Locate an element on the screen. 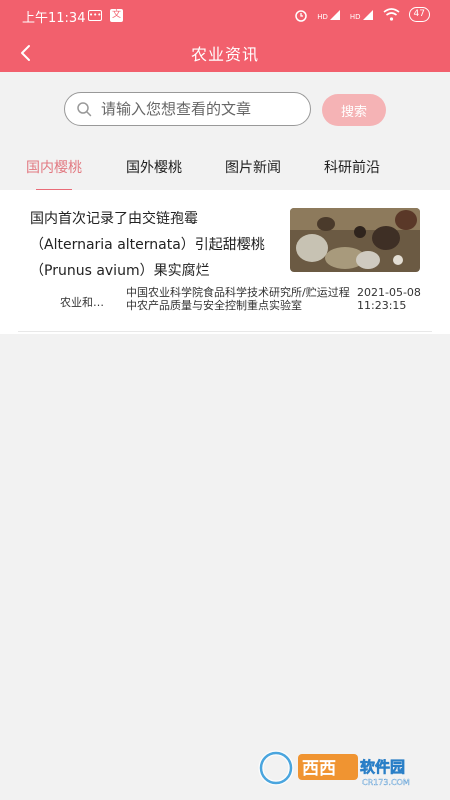 The image size is (450, 800). status-icons: HD HD 47 is located at coordinates (362, 14).